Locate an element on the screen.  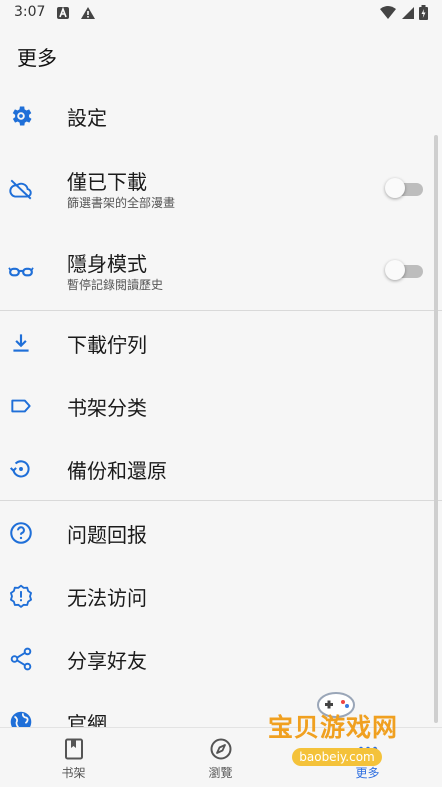
status-notification-icons is located at coordinates (76, 13).